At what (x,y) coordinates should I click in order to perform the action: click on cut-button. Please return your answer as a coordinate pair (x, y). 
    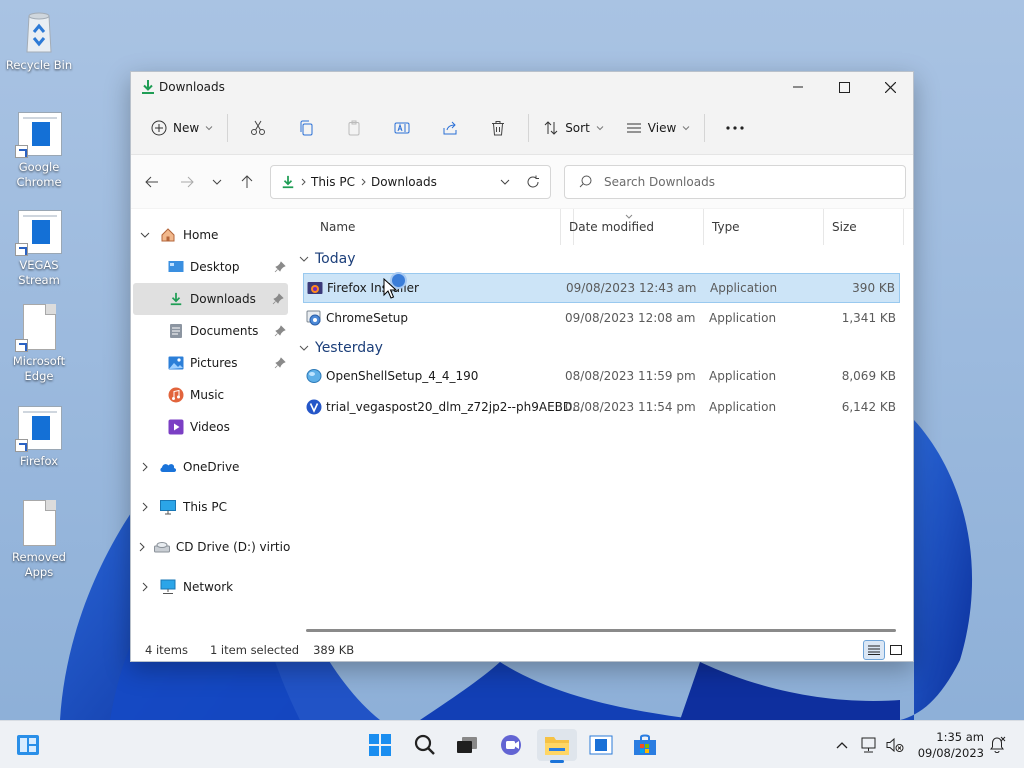
    Looking at the image, I should click on (258, 128).